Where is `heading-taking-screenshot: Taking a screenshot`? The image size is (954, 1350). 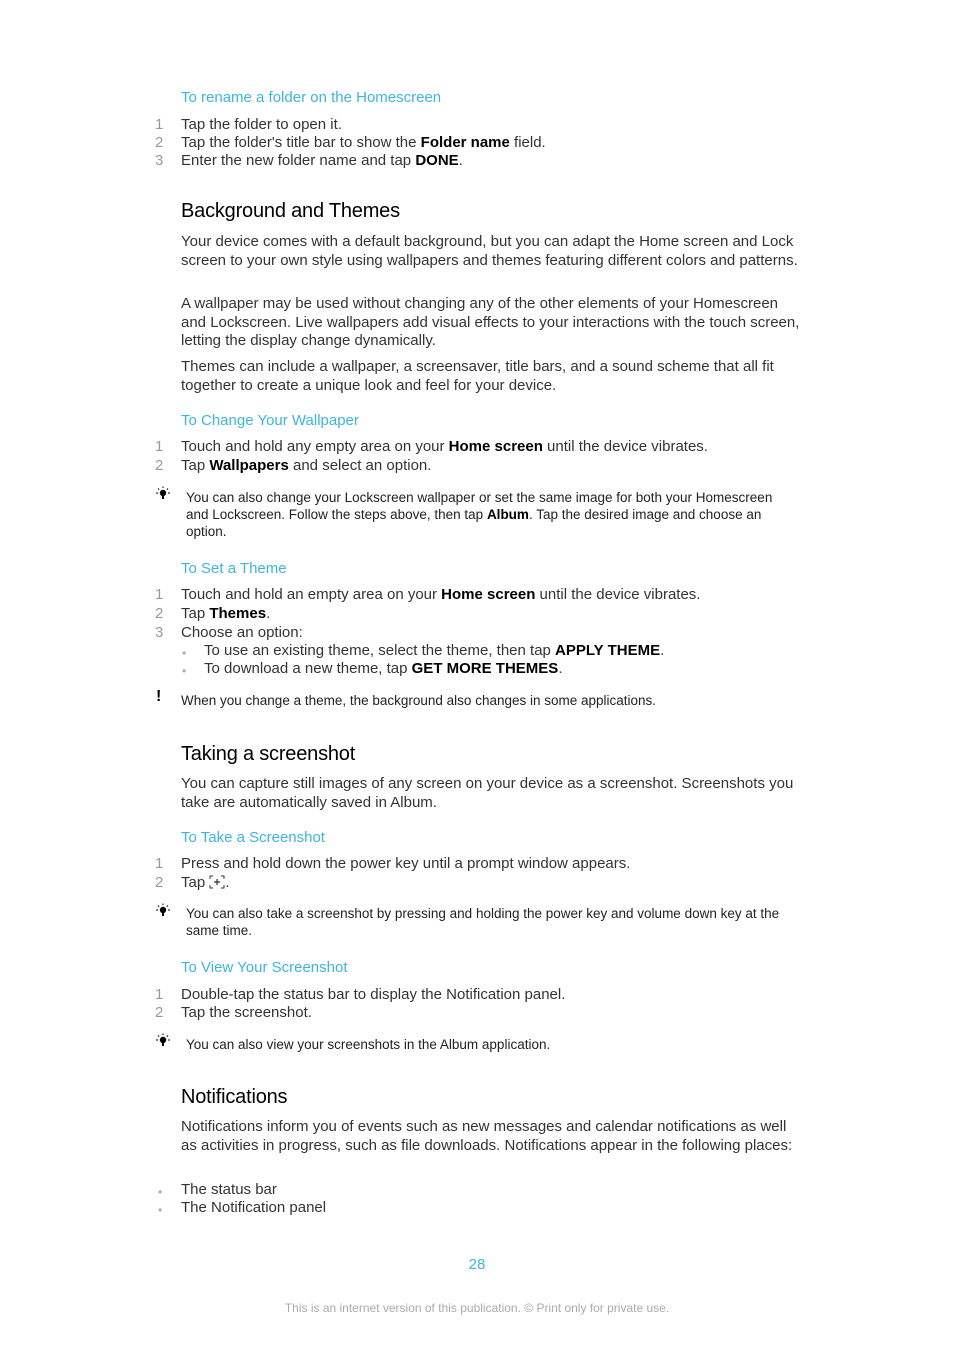
heading-taking-screenshot: Taking a screenshot is located at coordinates (268, 754).